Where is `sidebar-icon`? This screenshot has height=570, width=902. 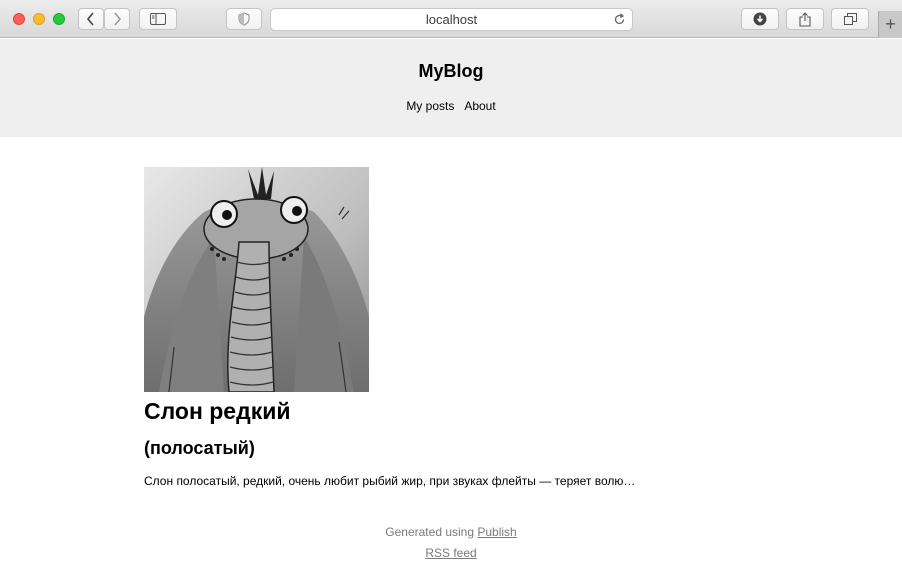 sidebar-icon is located at coordinates (158, 19).